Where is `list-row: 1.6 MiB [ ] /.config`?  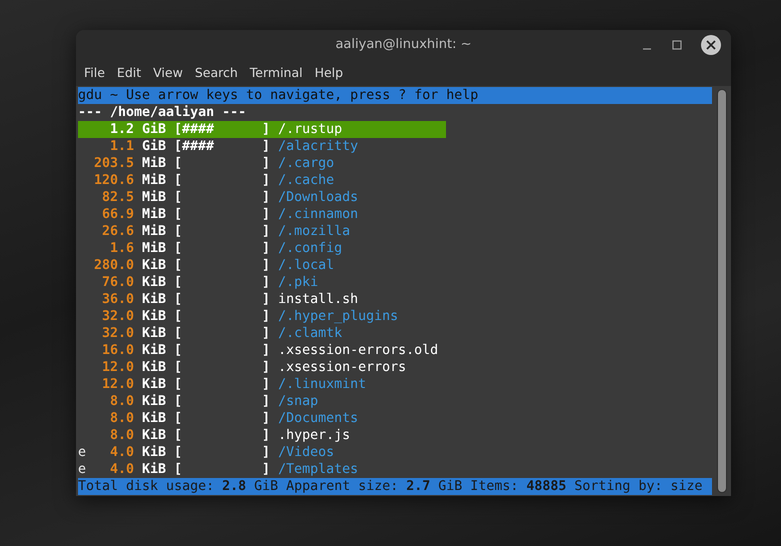
list-row: 1.6 MiB [ ] /.config is located at coordinates (262, 248).